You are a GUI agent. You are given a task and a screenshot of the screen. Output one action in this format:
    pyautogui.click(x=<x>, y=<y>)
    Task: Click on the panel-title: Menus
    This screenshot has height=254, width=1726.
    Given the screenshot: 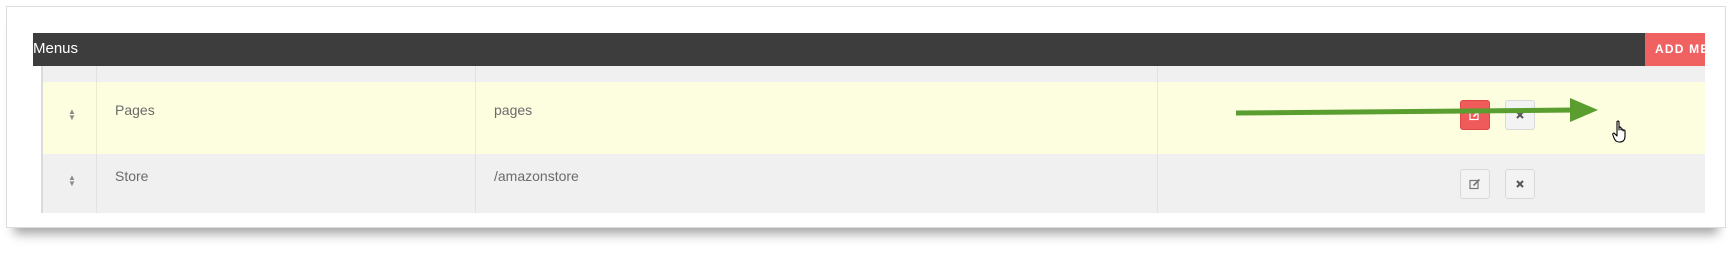 What is the action you would take?
    pyautogui.click(x=56, y=48)
    